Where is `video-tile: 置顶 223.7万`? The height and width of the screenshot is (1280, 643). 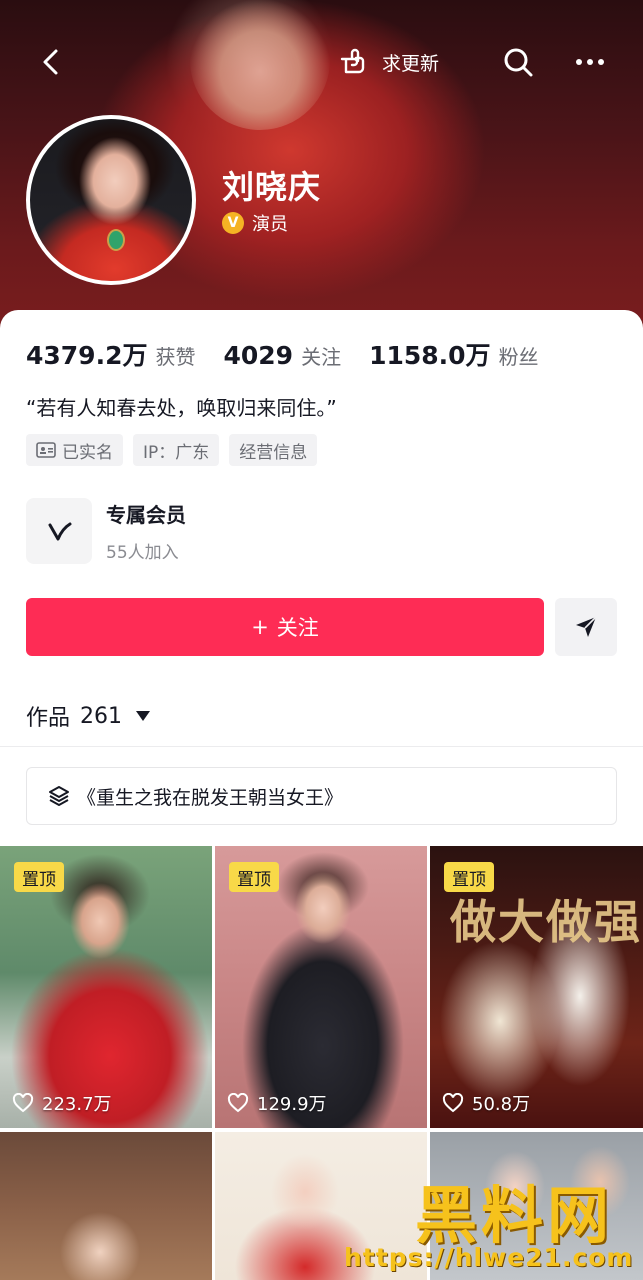 video-tile: 置顶 223.7万 is located at coordinates (106, 987).